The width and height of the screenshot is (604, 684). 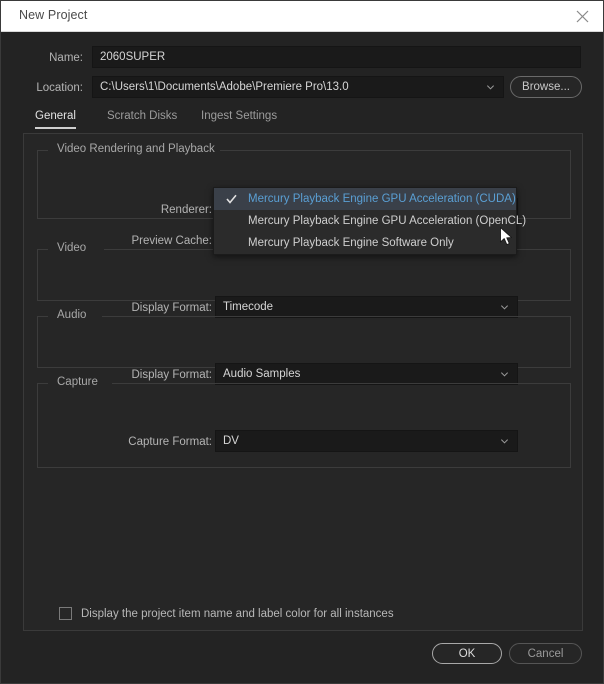 I want to click on close-glyph, so click(x=582, y=16).